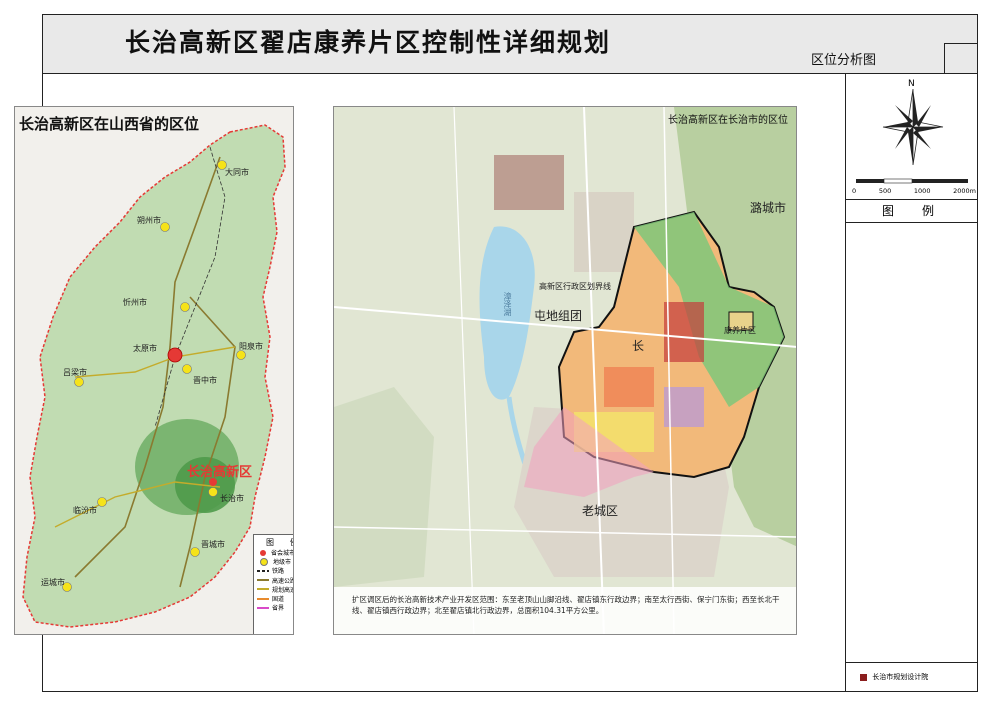 The height and width of the screenshot is (707, 1000). Describe the element at coordinates (507, 304) in the screenshot. I see `lake-label: 漳泽湖` at that location.